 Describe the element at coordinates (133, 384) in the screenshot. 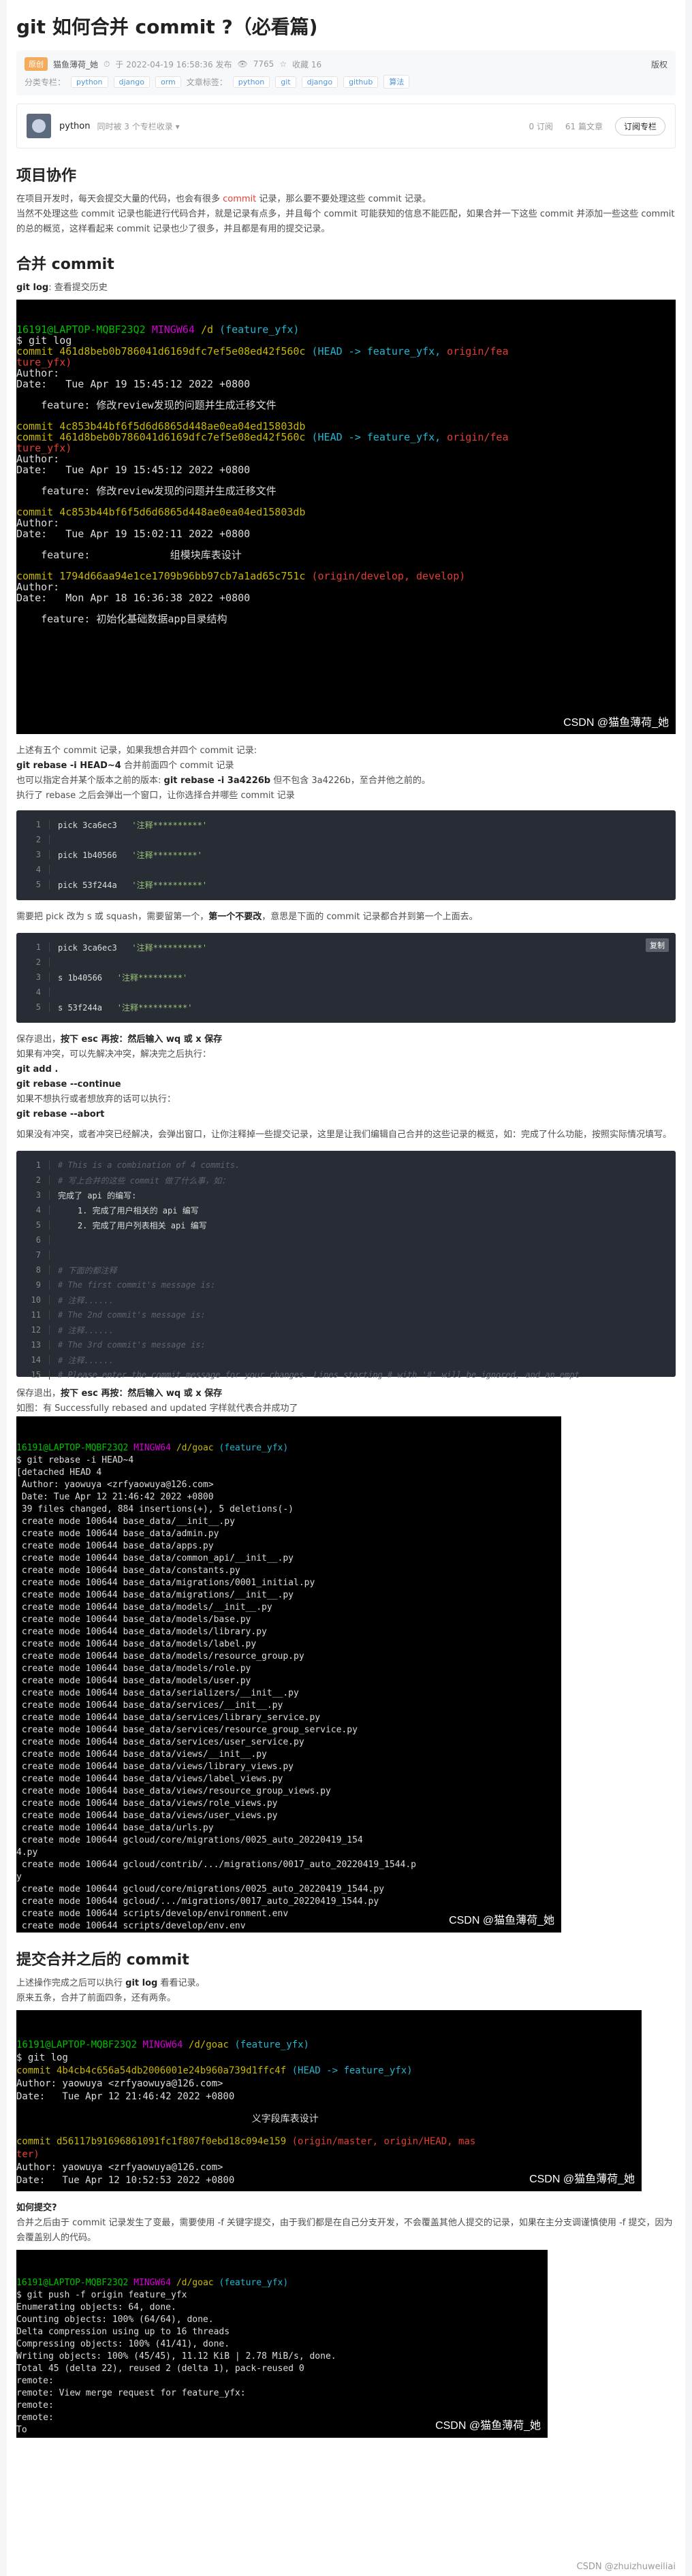

I see `terminal-line: Date: Tue Apr 19 15:45:12 2022 +0800` at that location.